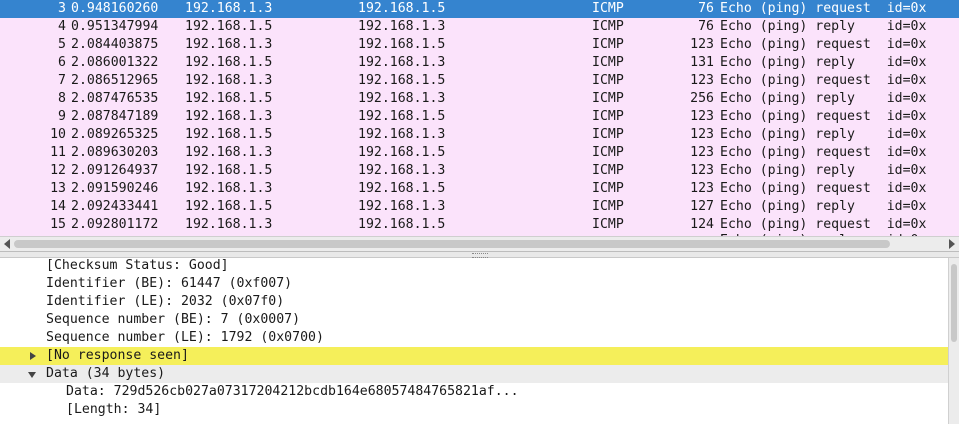  Describe the element at coordinates (474, 410) in the screenshot. I see `detail-row-data-length: [Length: 34]` at that location.